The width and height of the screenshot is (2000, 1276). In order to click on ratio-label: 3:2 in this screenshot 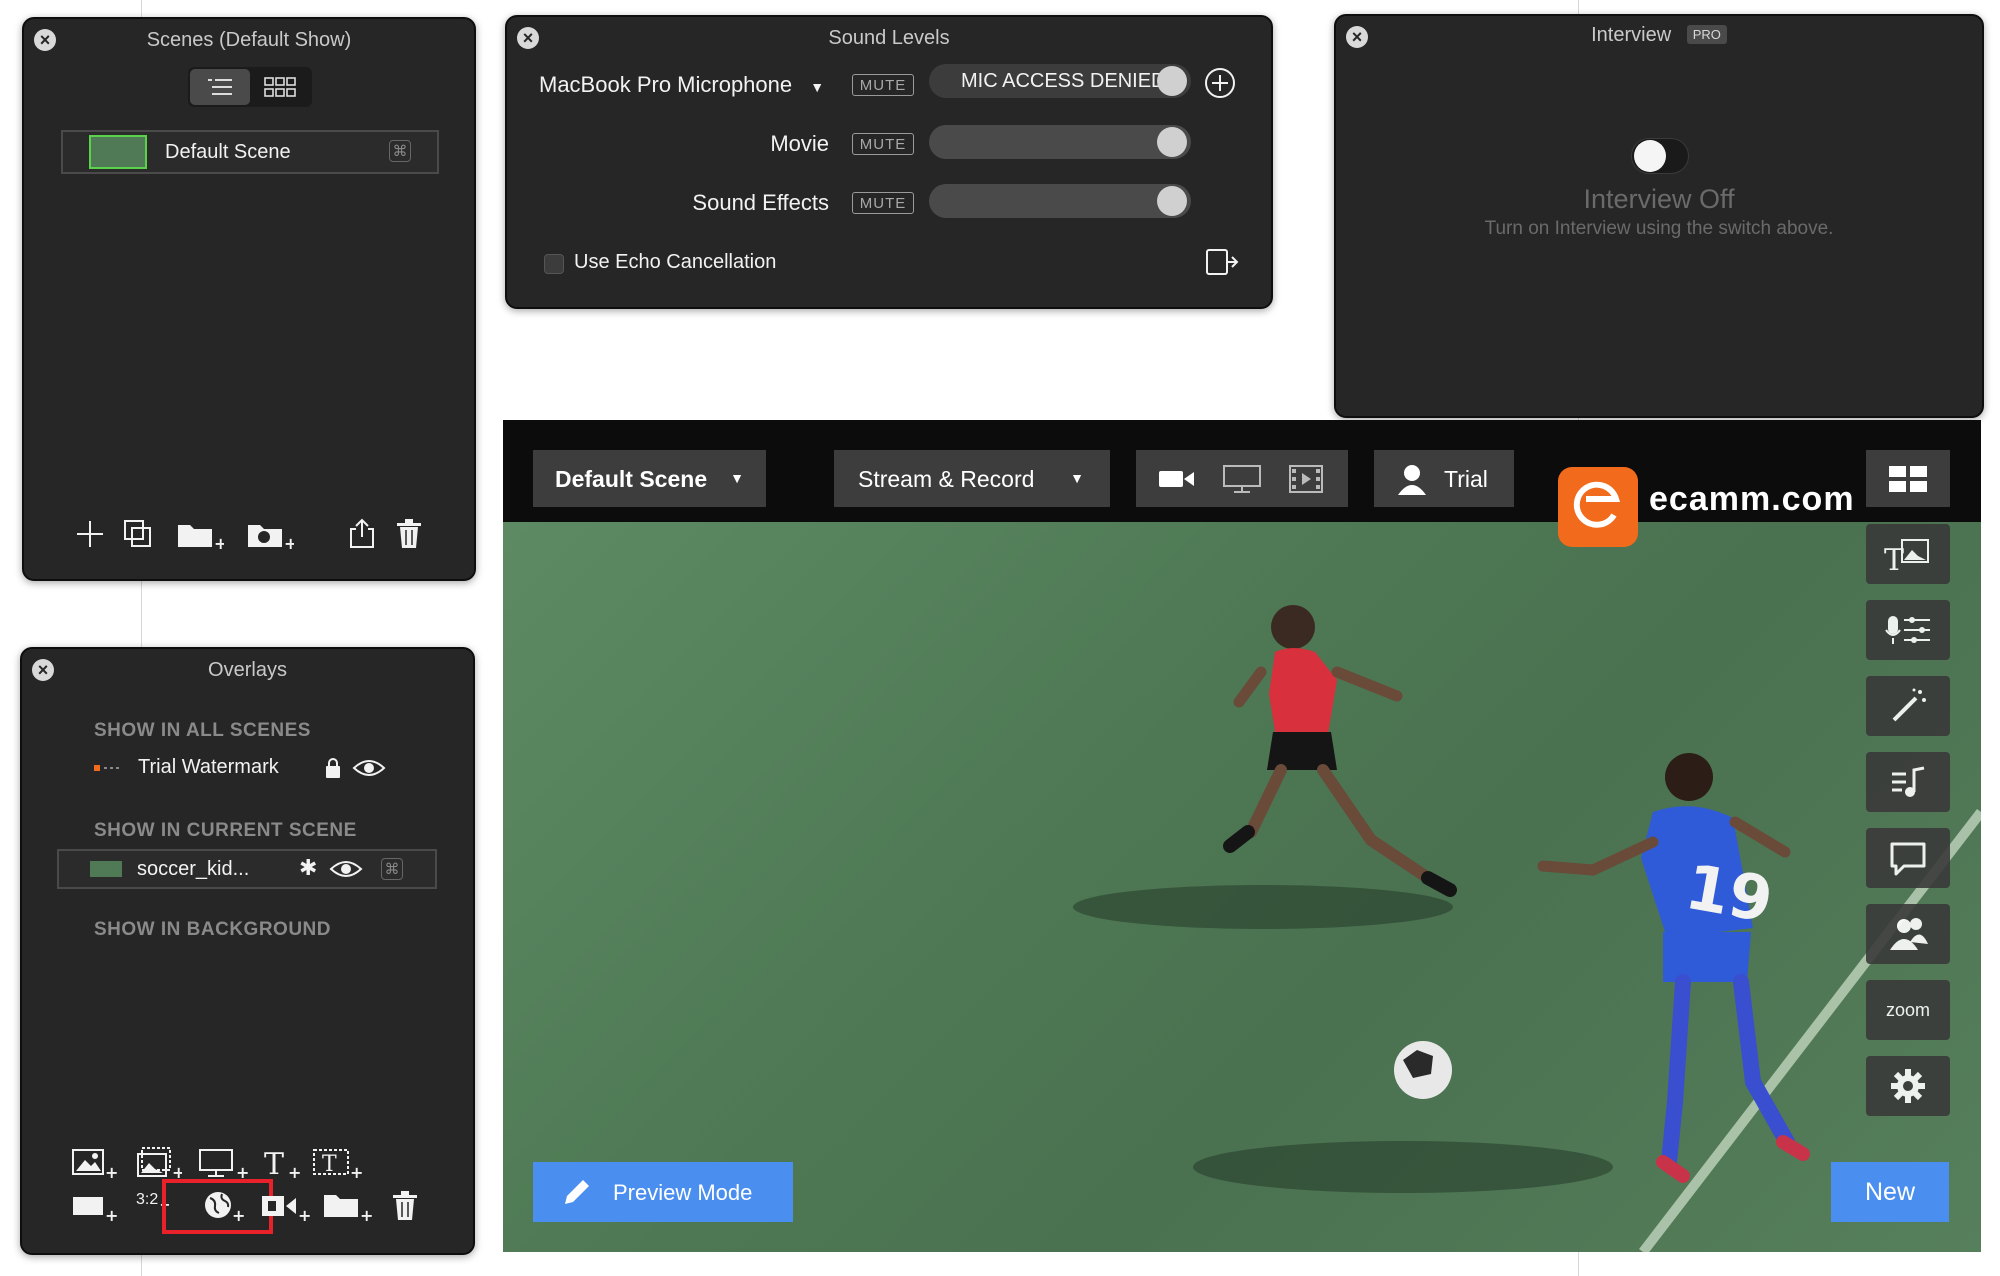, I will do `click(147, 1199)`.